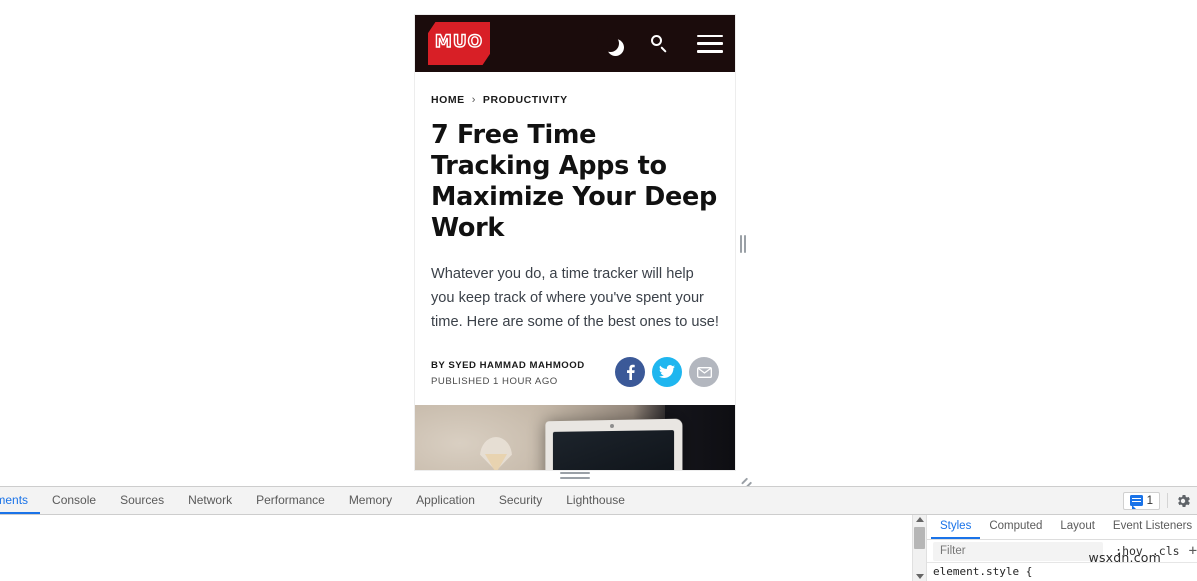 The image size is (1197, 581). I want to click on tab-network: Network, so click(210, 500).